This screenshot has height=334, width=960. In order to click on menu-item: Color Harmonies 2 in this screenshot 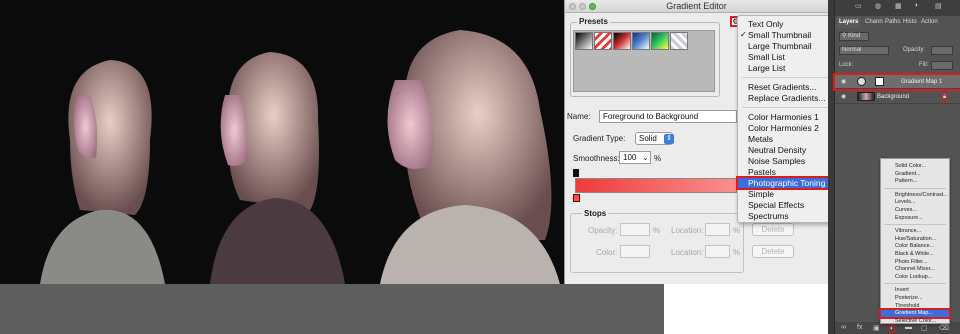, I will do `click(787, 128)`.